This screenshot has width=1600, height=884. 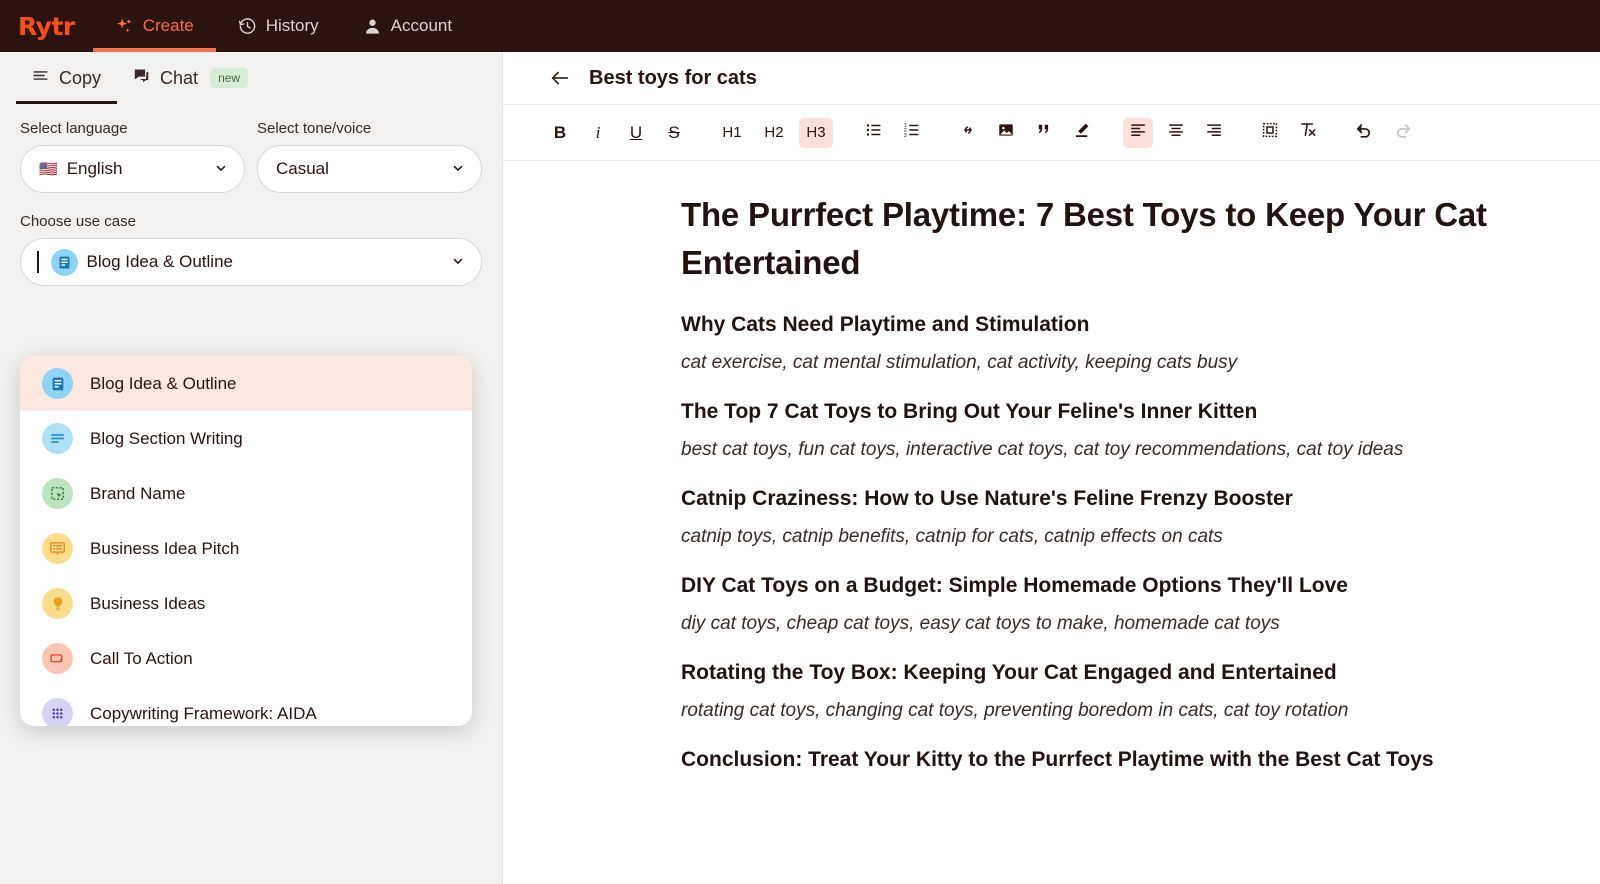 I want to click on tone-field-group: Select tone/voice Casual, so click(x=369, y=156).